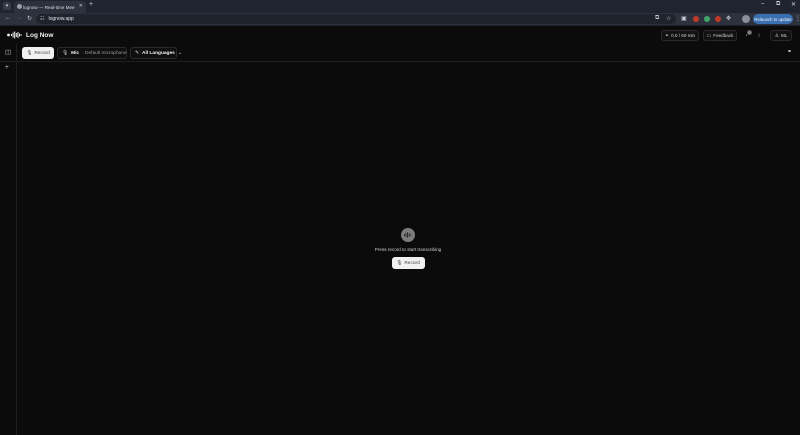  What do you see at coordinates (179, 53) in the screenshot?
I see `chevron-down-icon: ⌄` at bounding box center [179, 53].